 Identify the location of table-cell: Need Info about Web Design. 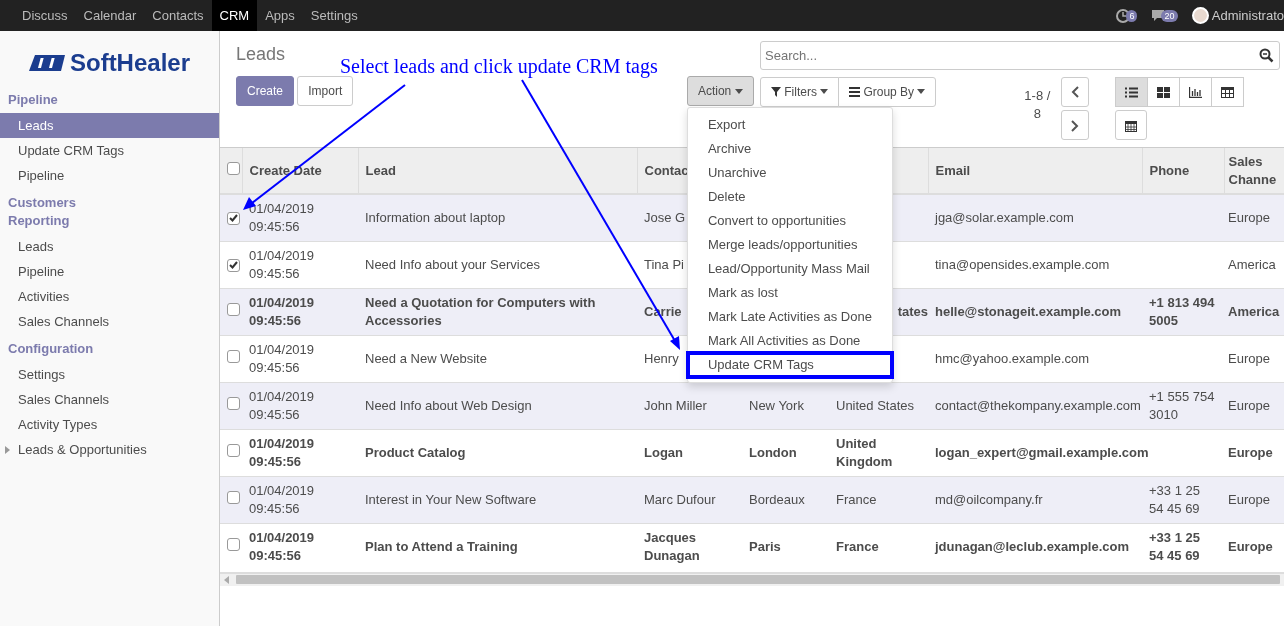
(448, 405).